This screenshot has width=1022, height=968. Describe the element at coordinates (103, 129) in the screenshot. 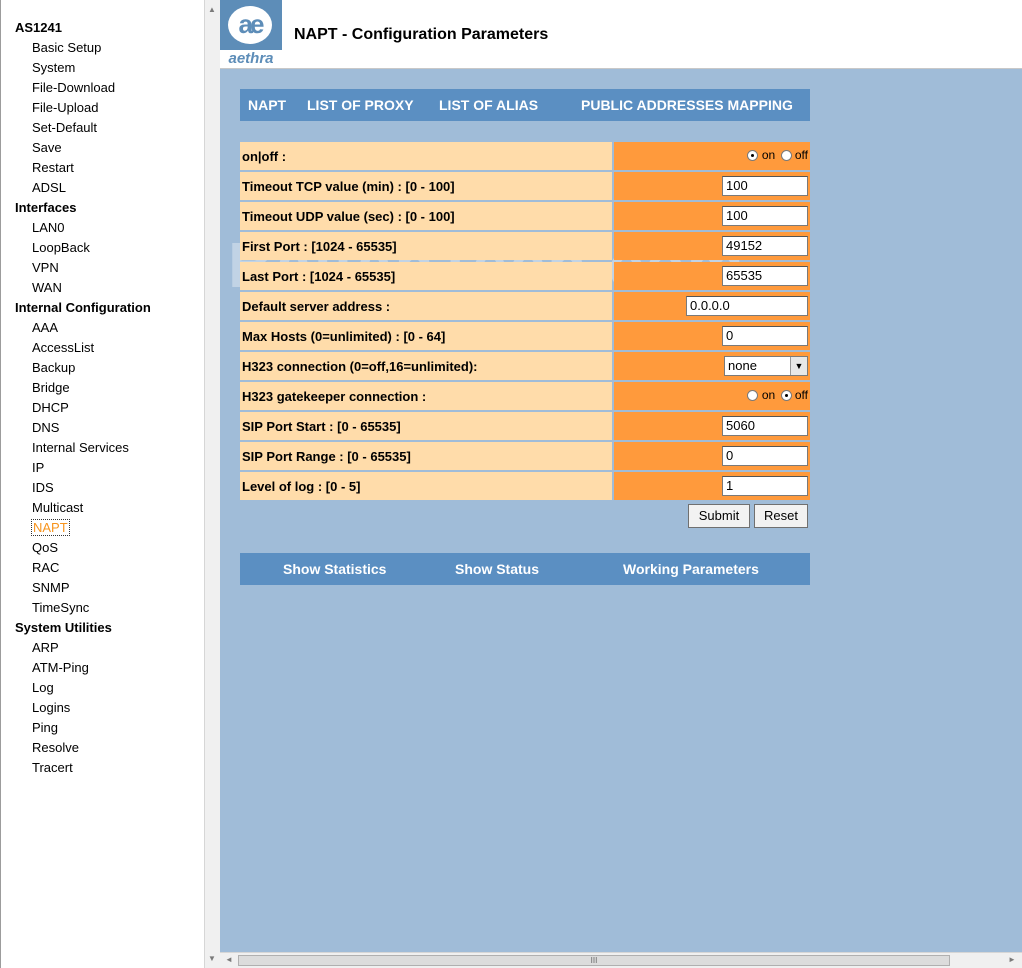

I see `nav-item-set-default: Set-Default` at that location.